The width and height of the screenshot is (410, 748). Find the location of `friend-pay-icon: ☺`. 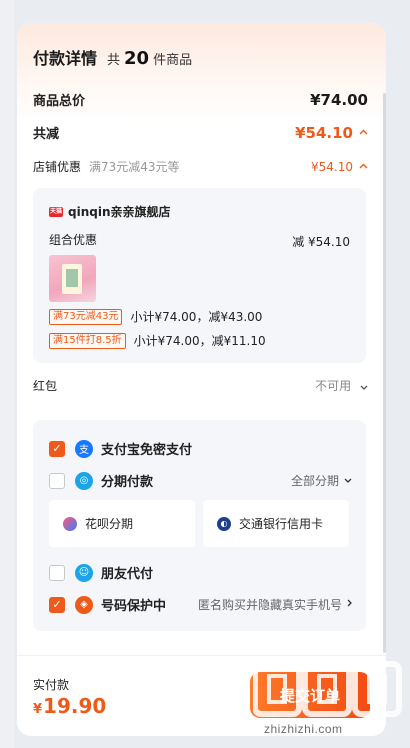

friend-pay-icon: ☺ is located at coordinates (84, 572).